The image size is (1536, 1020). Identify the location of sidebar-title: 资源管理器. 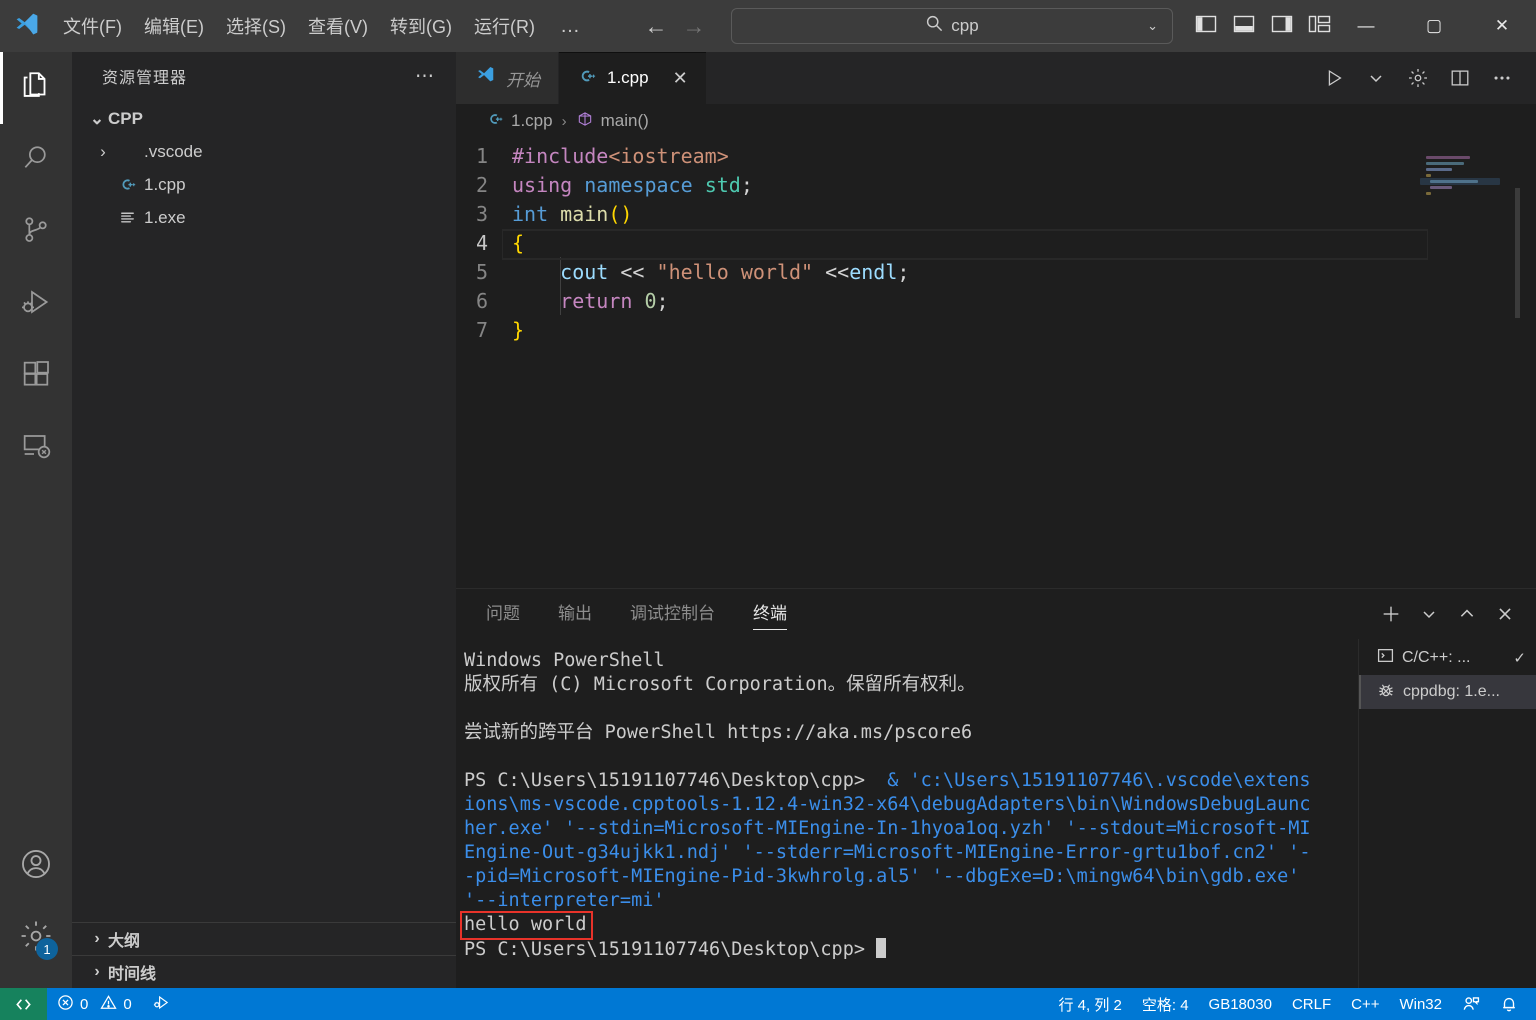
(145, 78).